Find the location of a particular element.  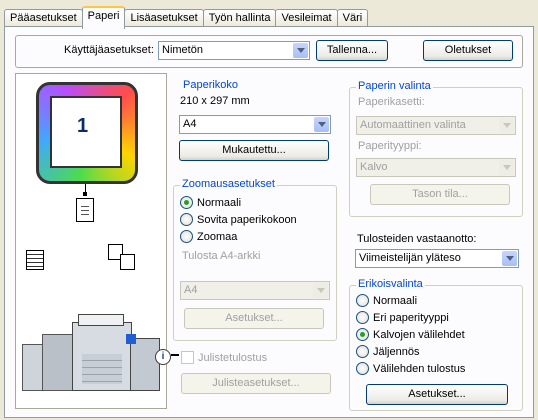

paper-tray-select: Automaattinen valinta is located at coordinates (436, 125).